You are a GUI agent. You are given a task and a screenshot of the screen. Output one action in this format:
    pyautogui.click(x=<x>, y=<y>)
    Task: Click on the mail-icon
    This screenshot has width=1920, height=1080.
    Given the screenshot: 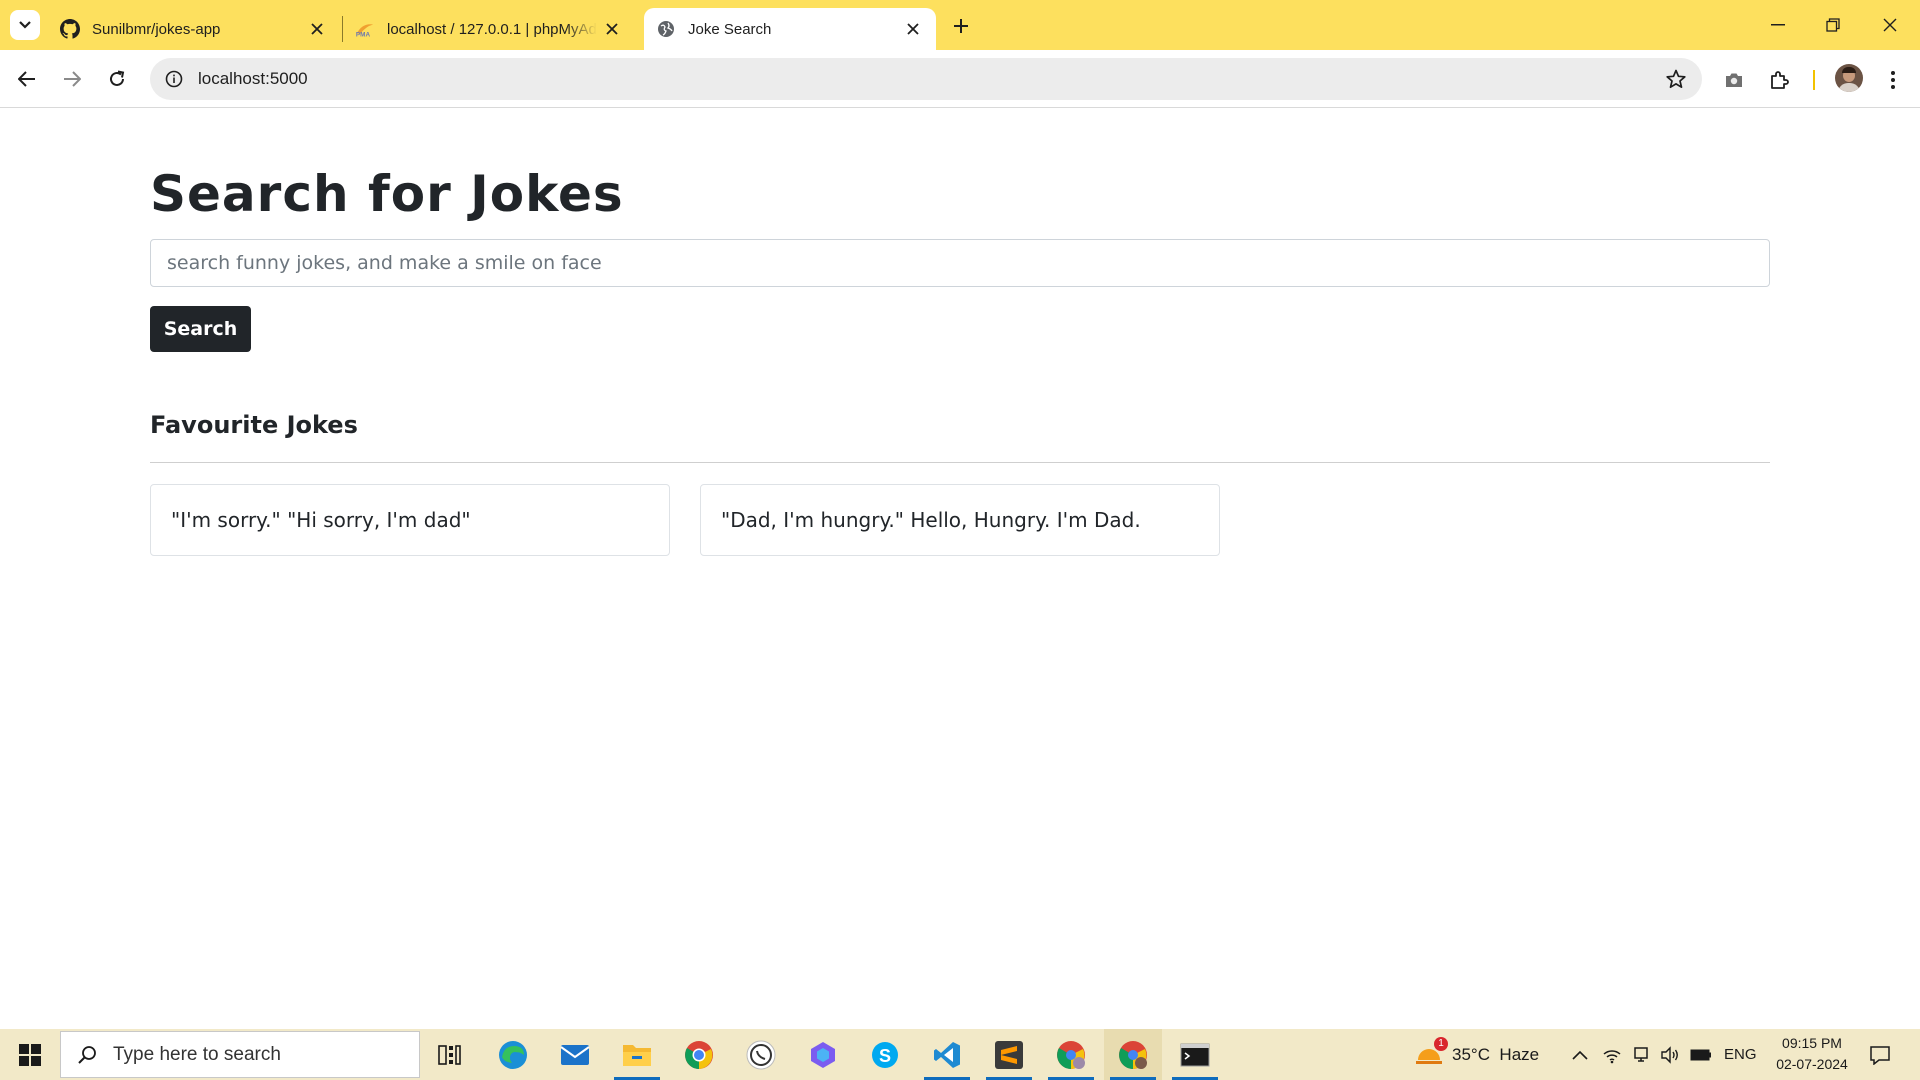 What is the action you would take?
    pyautogui.click(x=575, y=1054)
    